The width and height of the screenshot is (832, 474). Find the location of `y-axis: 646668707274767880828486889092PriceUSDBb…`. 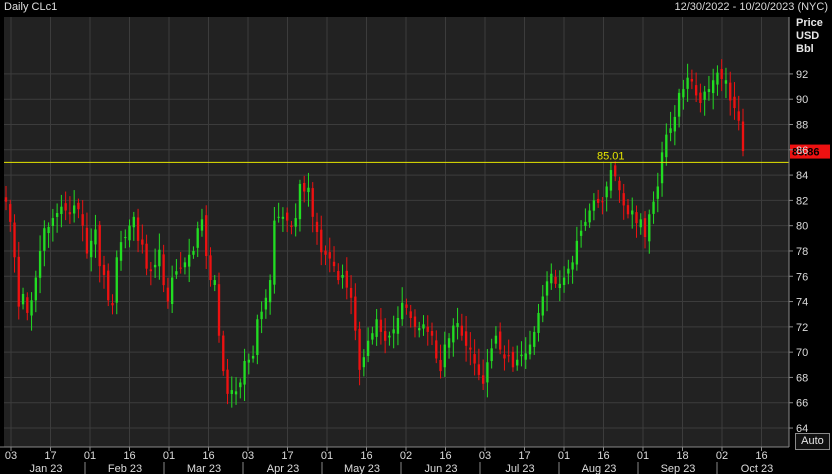

y-axis: 646668707274767880828486889092PriceUSDBb… is located at coordinates (805, 232).